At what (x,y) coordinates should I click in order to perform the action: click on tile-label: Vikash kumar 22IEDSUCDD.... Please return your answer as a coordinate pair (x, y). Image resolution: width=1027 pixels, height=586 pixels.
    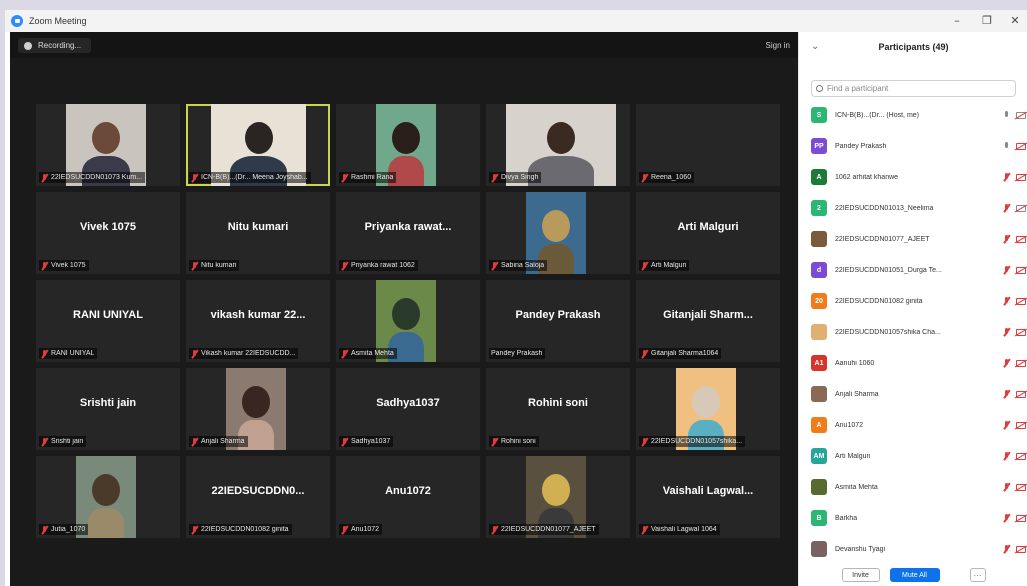
    Looking at the image, I should click on (248, 353).